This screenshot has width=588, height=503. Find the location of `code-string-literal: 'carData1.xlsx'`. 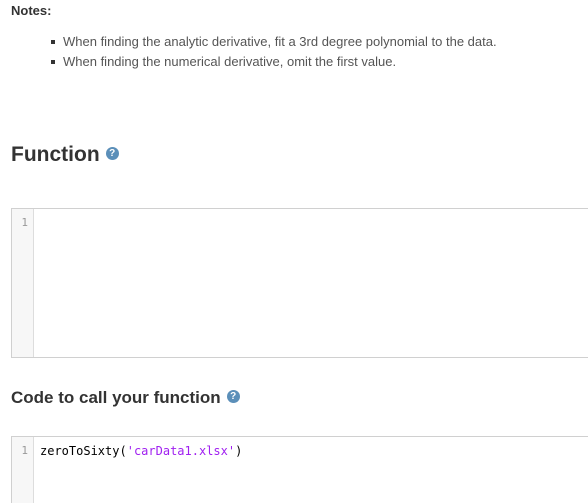

code-string-literal: 'carData1.xlsx' is located at coordinates (181, 451).